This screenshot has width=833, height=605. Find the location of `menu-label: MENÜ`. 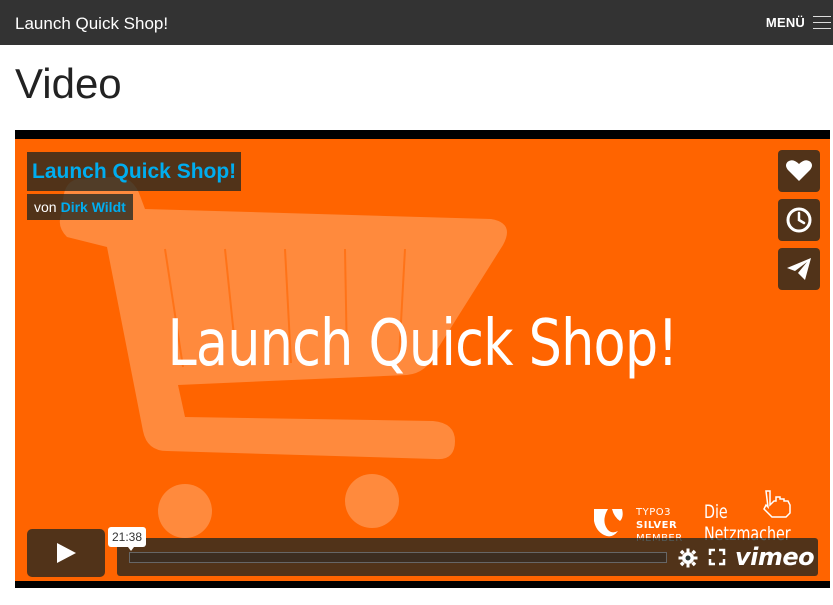

menu-label: MENÜ is located at coordinates (785, 22).